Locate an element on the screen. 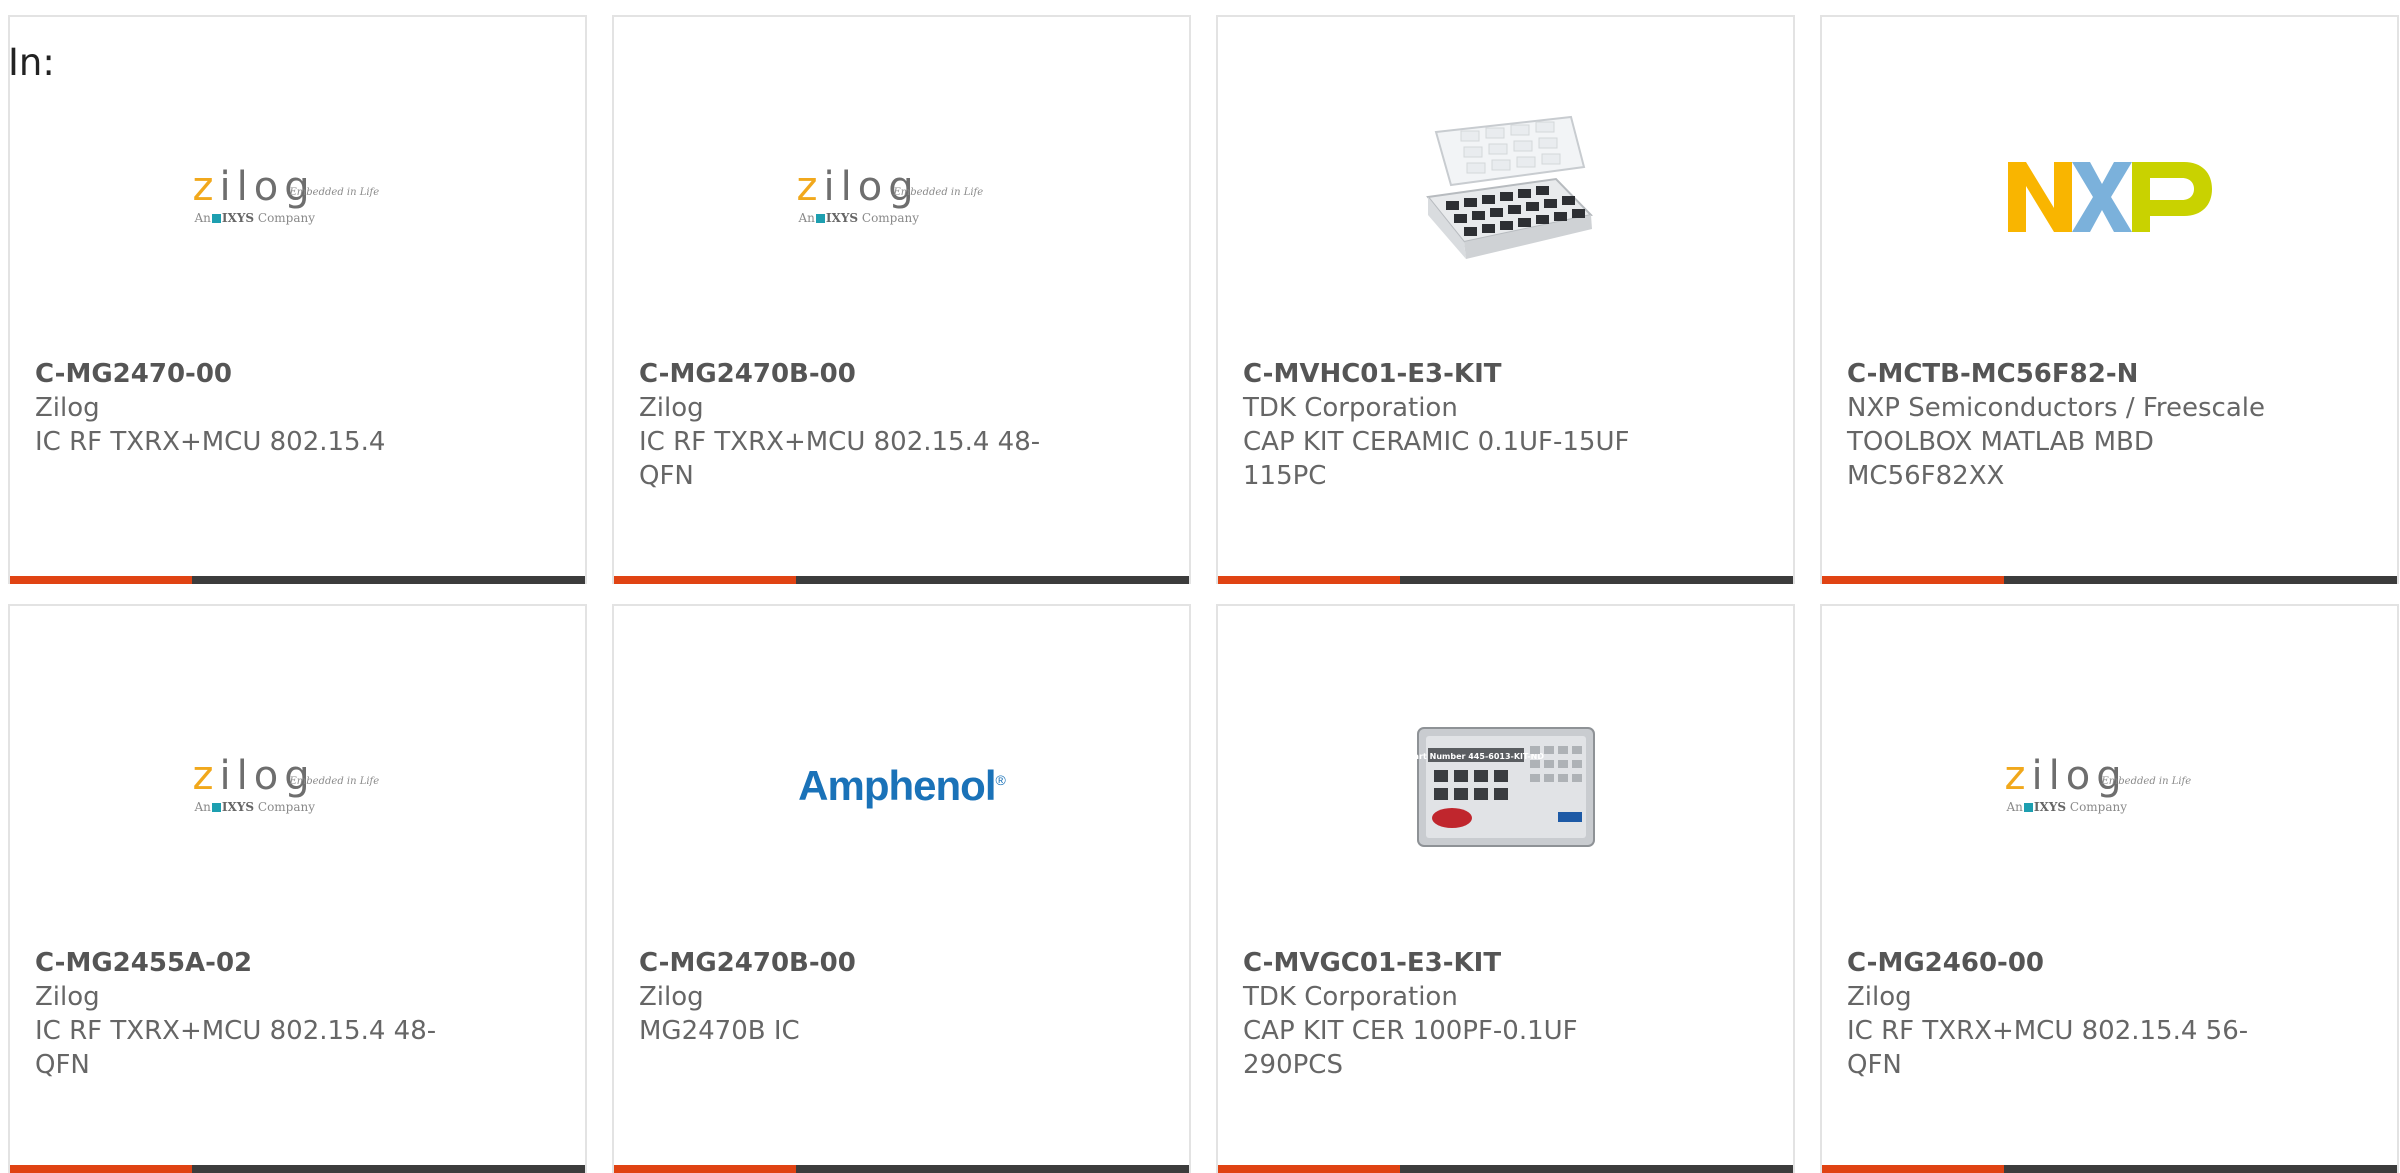 This screenshot has width=2400, height=1173. search-filter-label: In: is located at coordinates (31, 62).